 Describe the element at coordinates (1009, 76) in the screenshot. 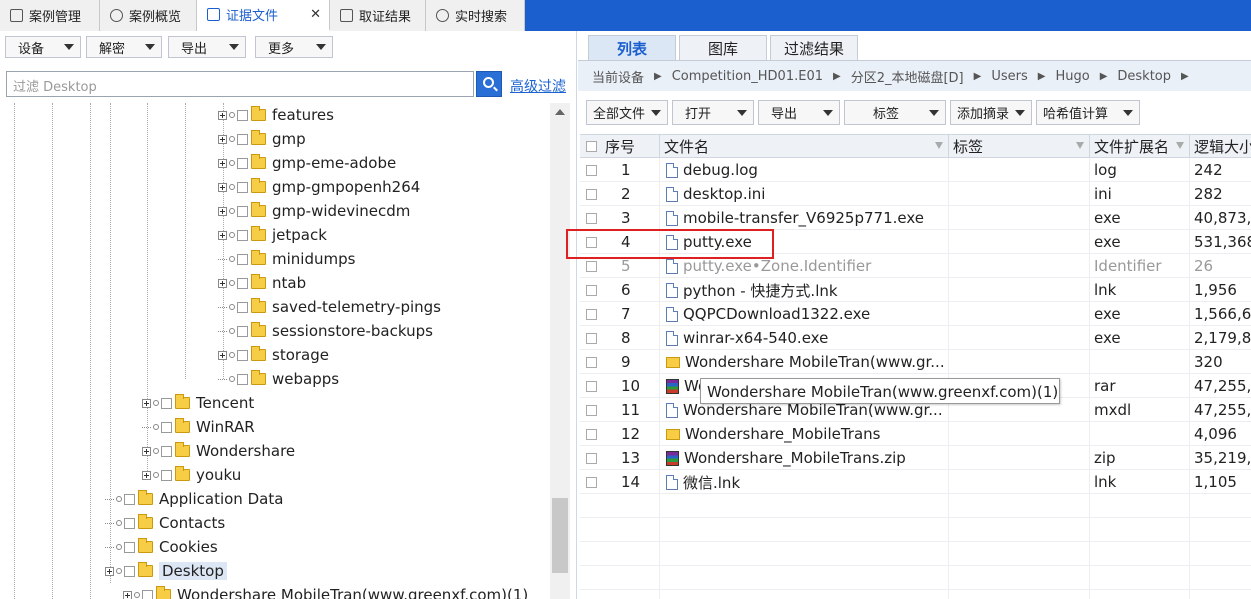

I see `breadcrumb-item: Users` at that location.